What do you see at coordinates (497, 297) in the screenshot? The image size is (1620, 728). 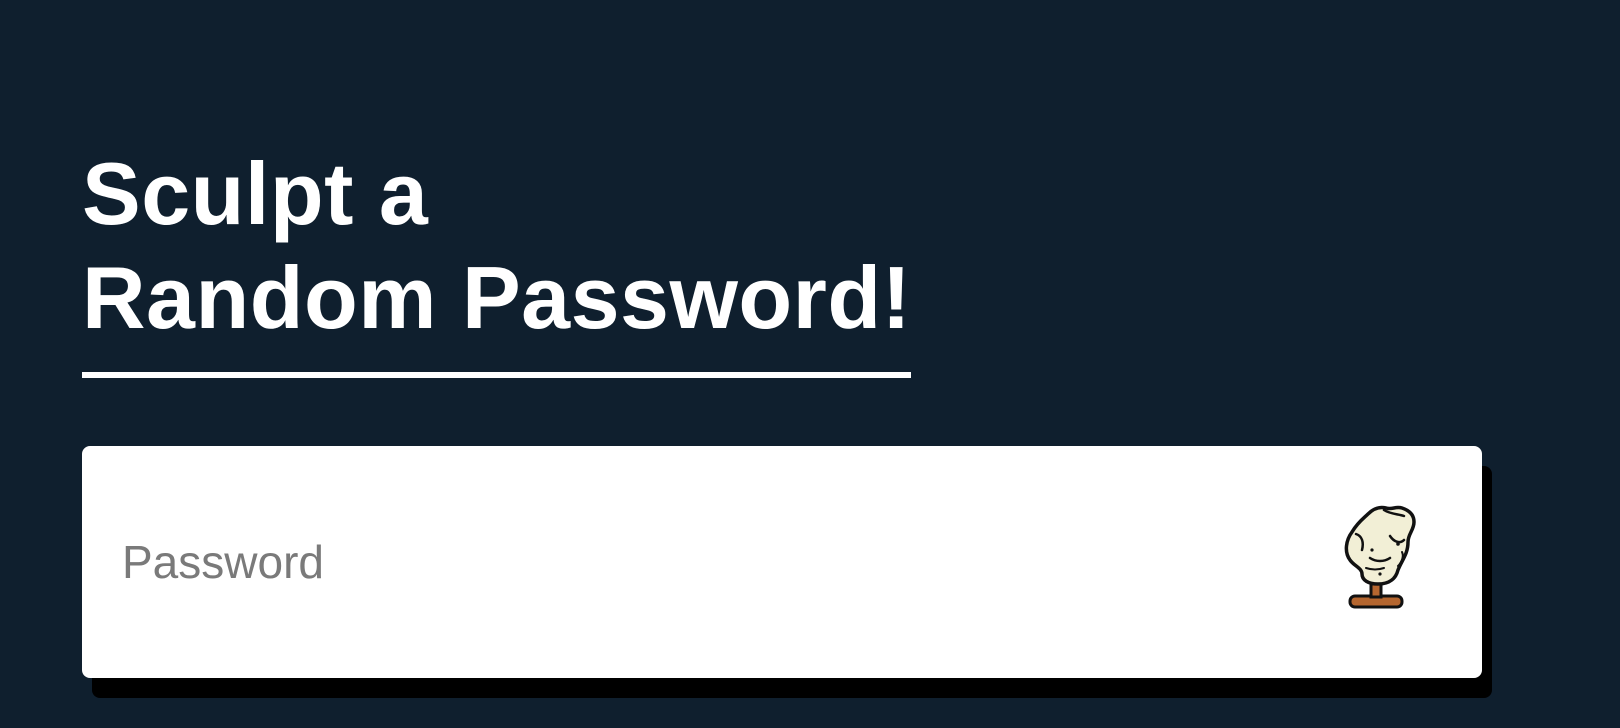 I see `page-title-line-2: Random Password!` at bounding box center [497, 297].